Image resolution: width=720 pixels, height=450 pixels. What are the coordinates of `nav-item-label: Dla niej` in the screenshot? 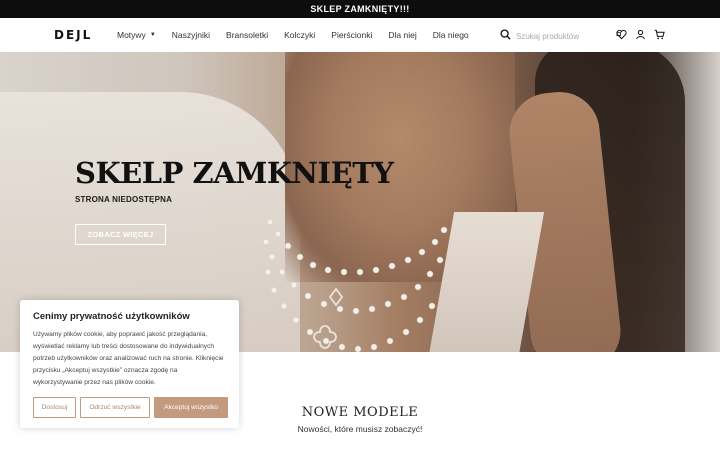 It's located at (402, 35).